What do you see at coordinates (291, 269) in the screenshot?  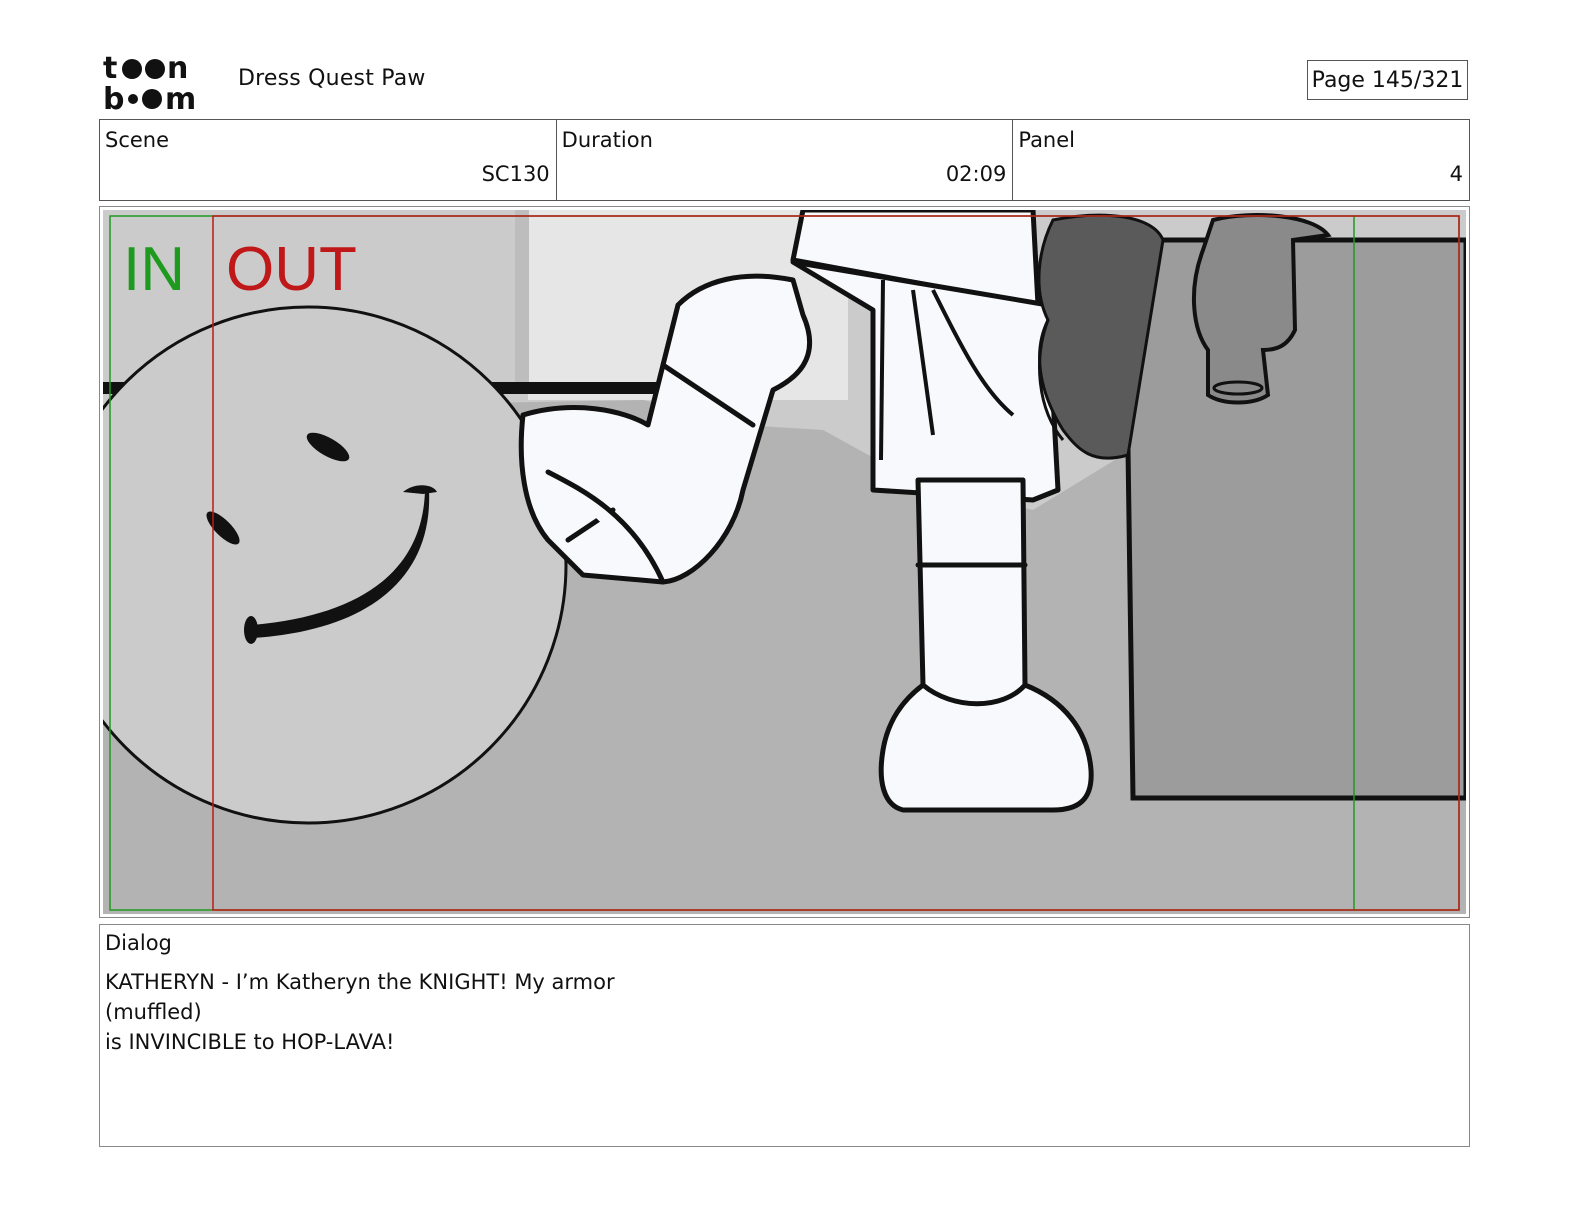 I see `out-marker-label: OUT` at bounding box center [291, 269].